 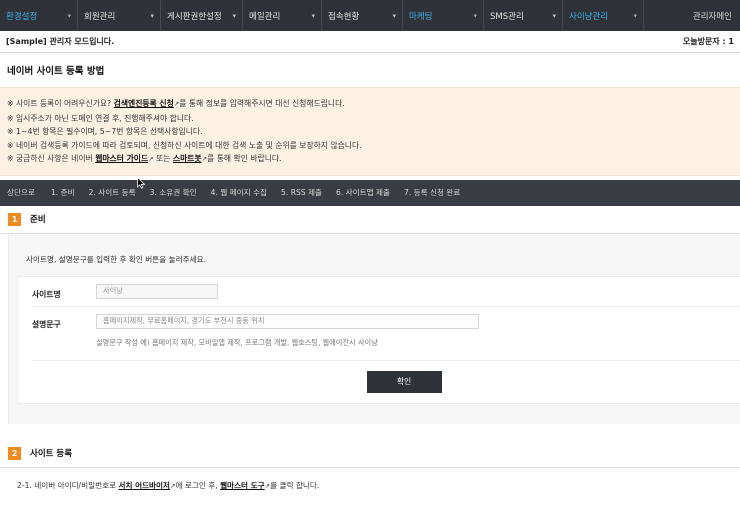 I want to click on section-title: 준비, so click(x=38, y=220).